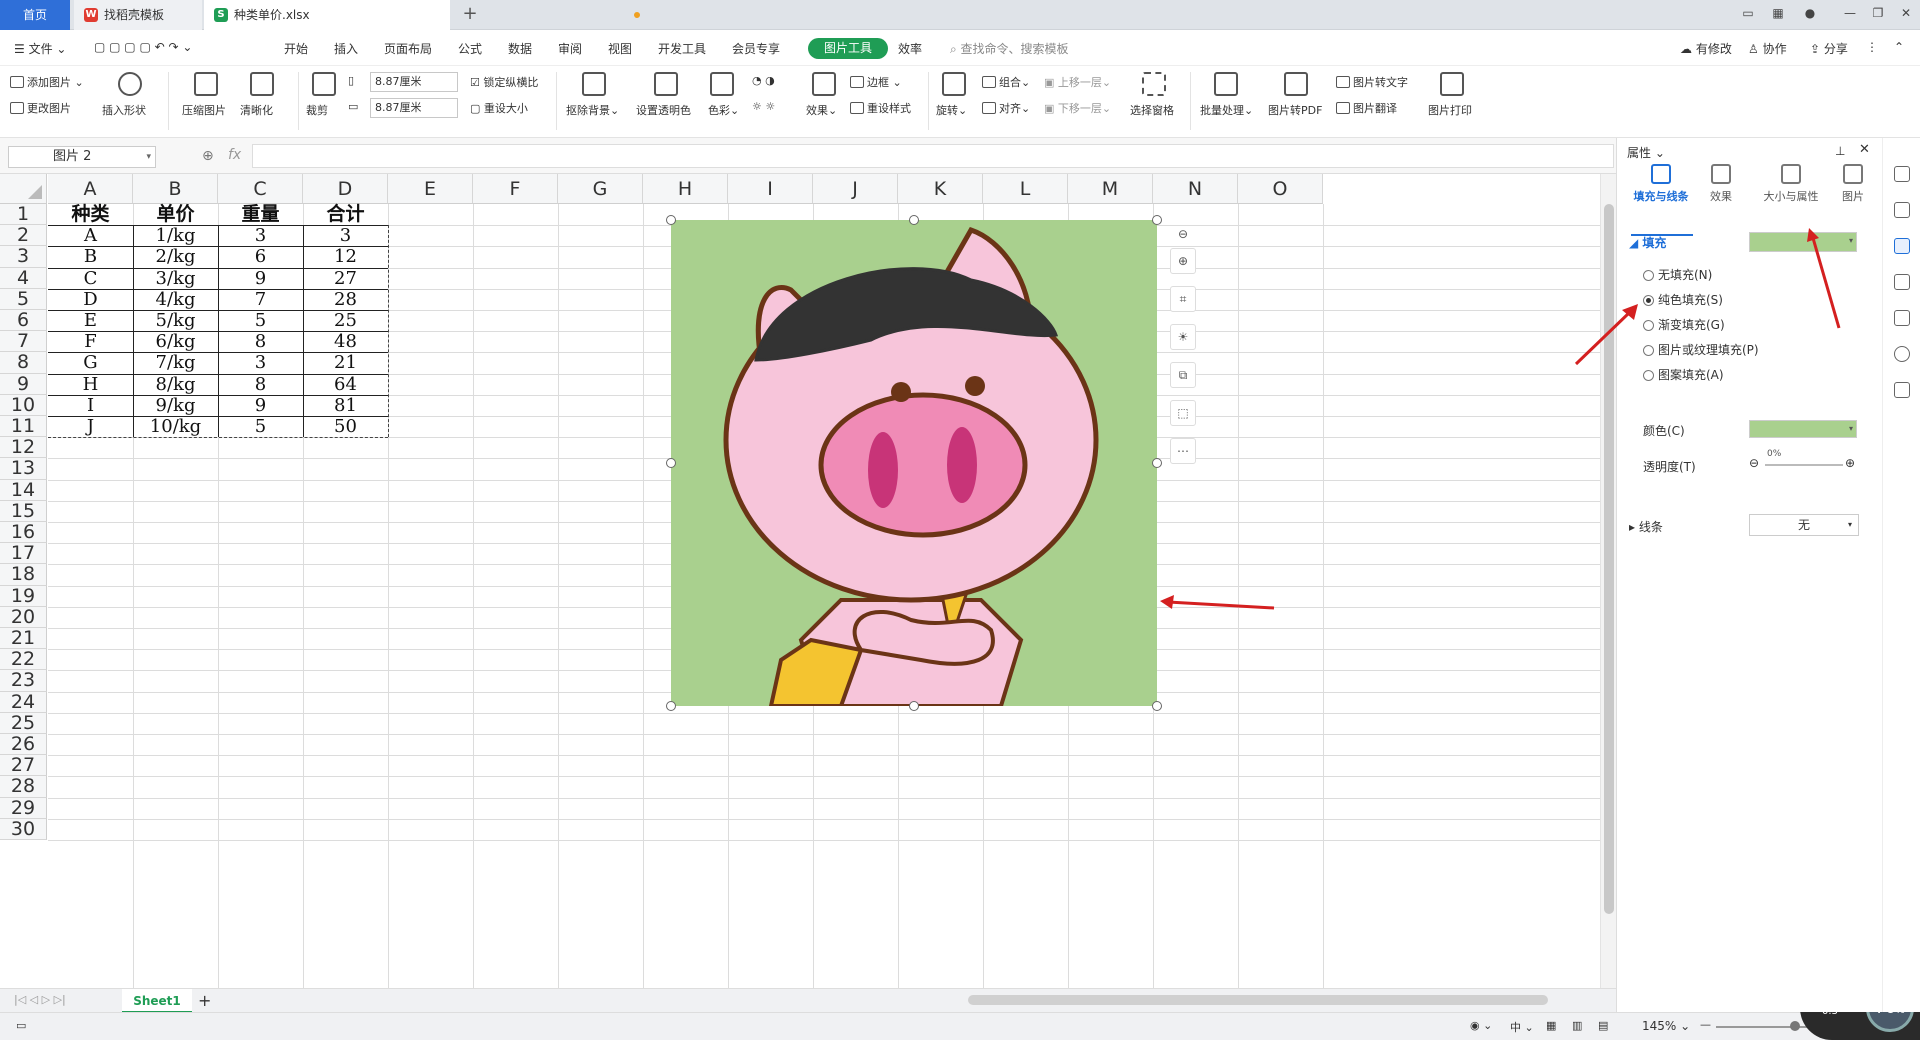  Describe the element at coordinates (23, 426) in the screenshot. I see `row-header-11: 11` at that location.